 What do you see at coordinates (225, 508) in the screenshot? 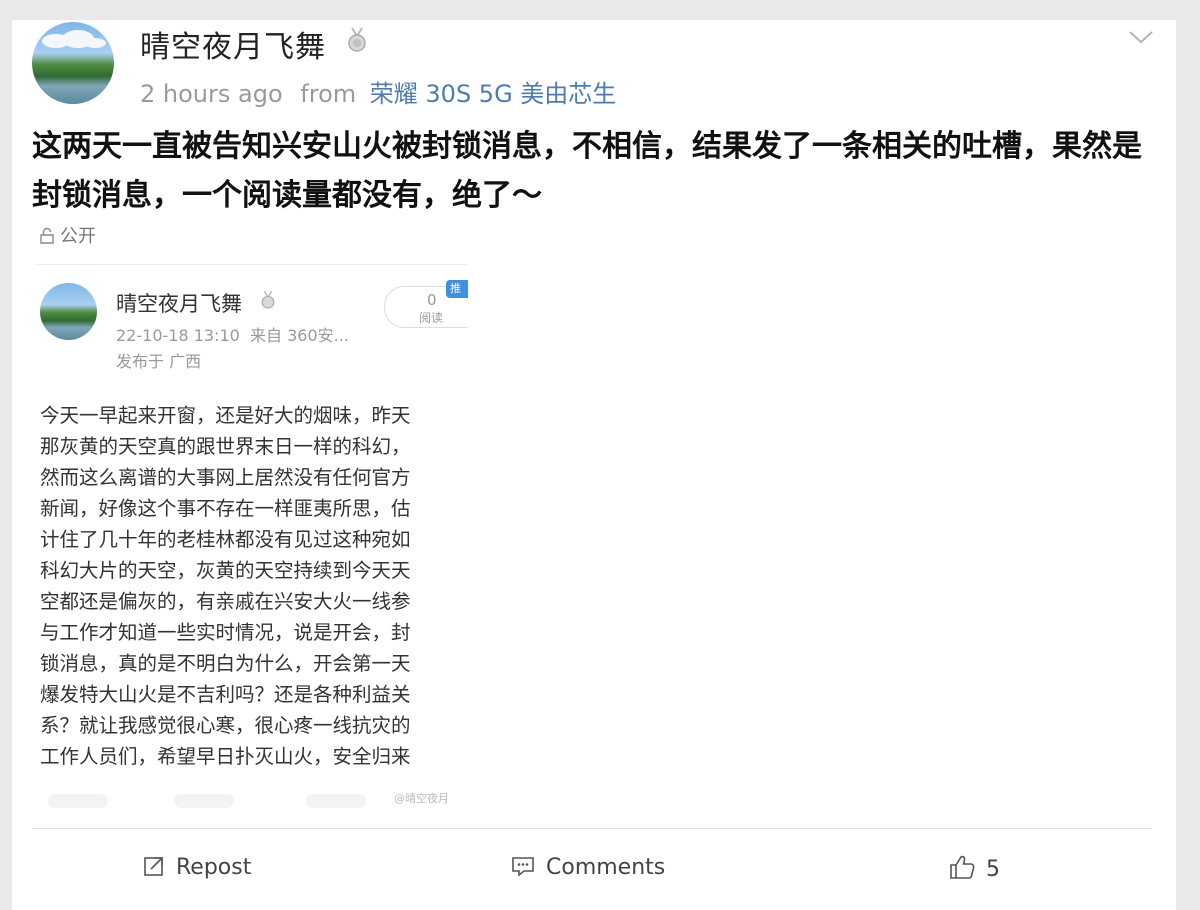
I see `body-line: 新闻，好像这个事不存在一样匪夷所思，估` at bounding box center [225, 508].